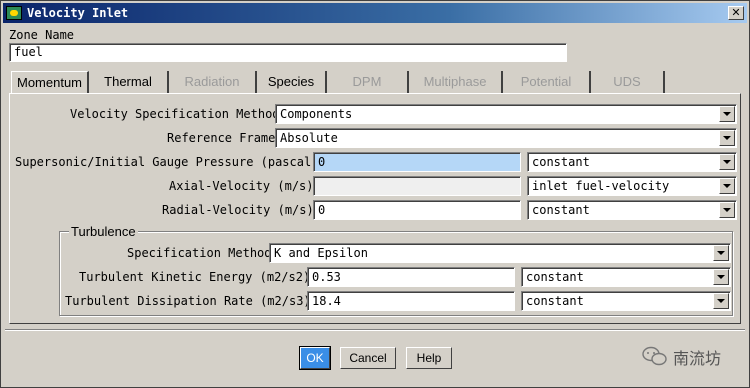  Describe the element at coordinates (188, 301) in the screenshot. I see `dissipation-rate-label: Turbulent Dissipation Rate (m2/s3)` at that location.